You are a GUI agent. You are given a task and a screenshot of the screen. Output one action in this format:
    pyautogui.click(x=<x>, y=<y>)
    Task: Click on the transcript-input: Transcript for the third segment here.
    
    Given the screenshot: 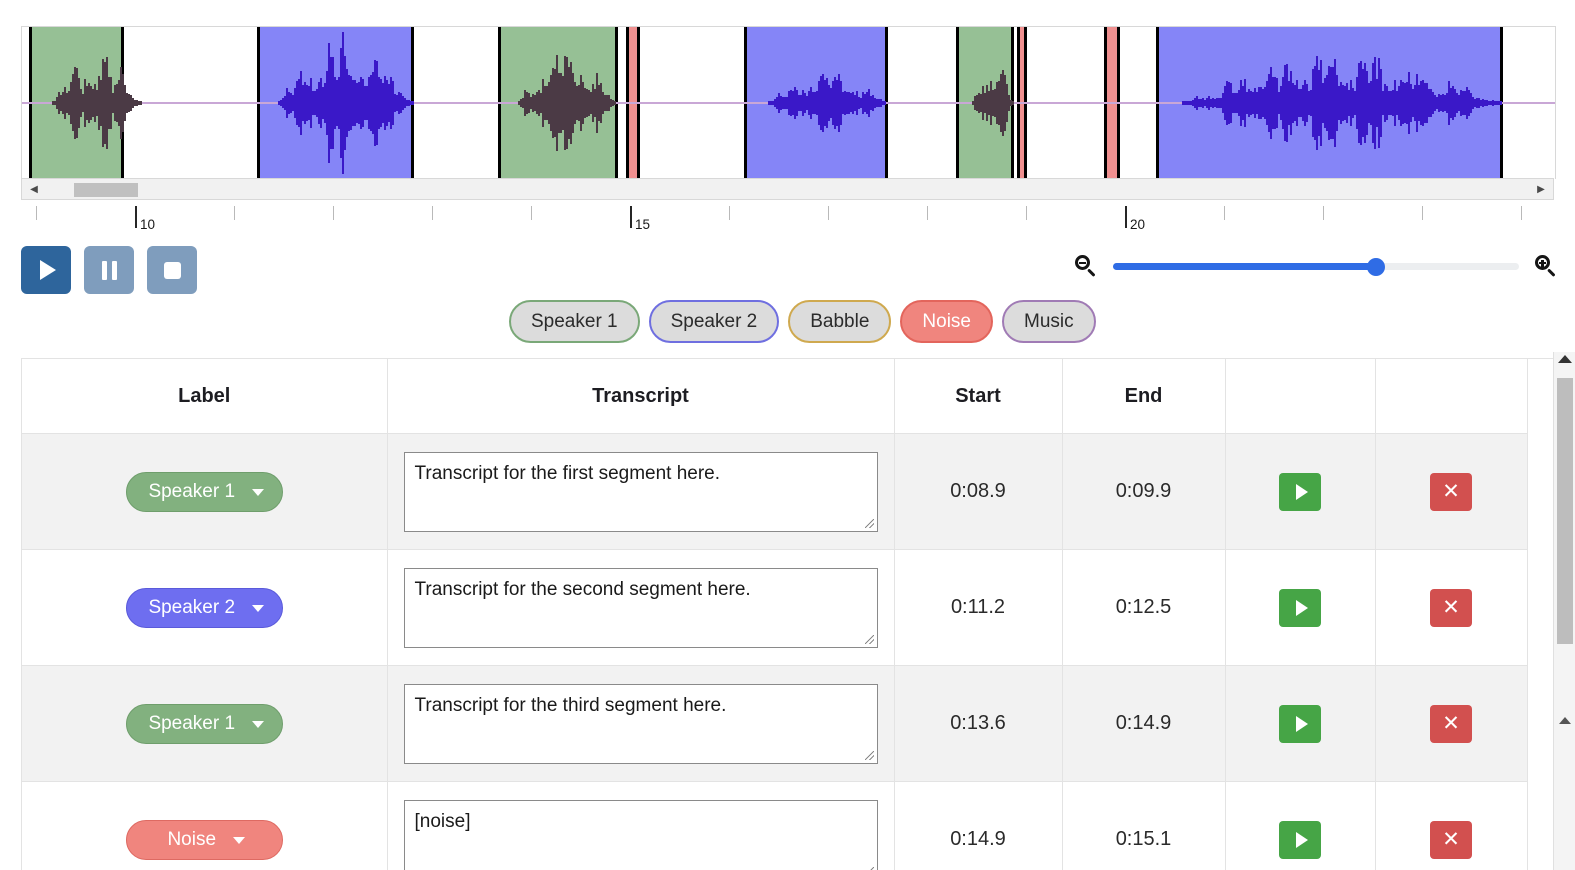 What is the action you would take?
    pyautogui.click(x=640, y=723)
    